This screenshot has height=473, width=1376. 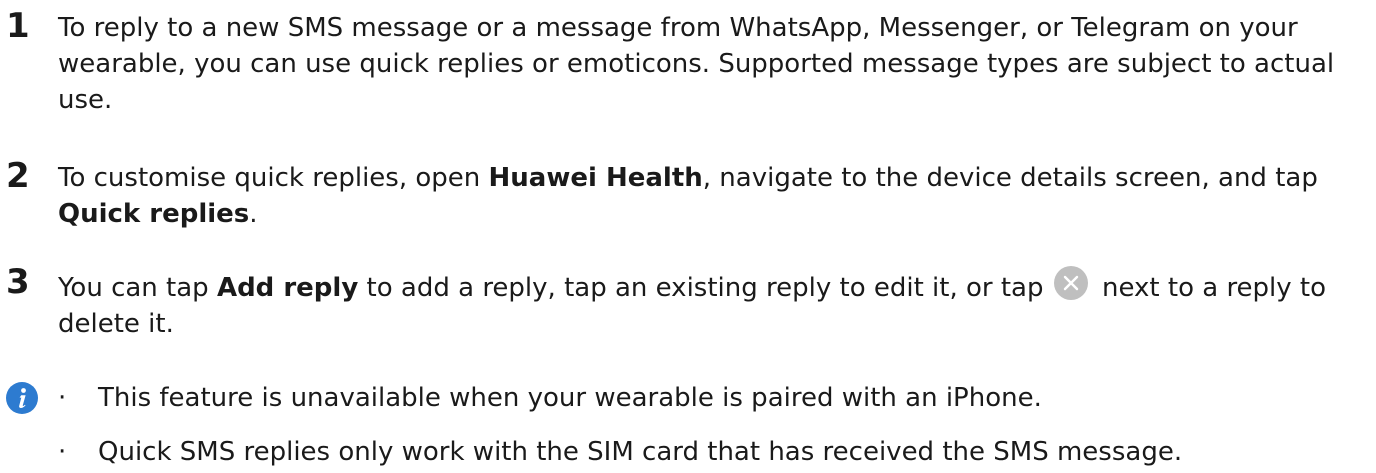 I want to click on step-number: 1, so click(x=18, y=26).